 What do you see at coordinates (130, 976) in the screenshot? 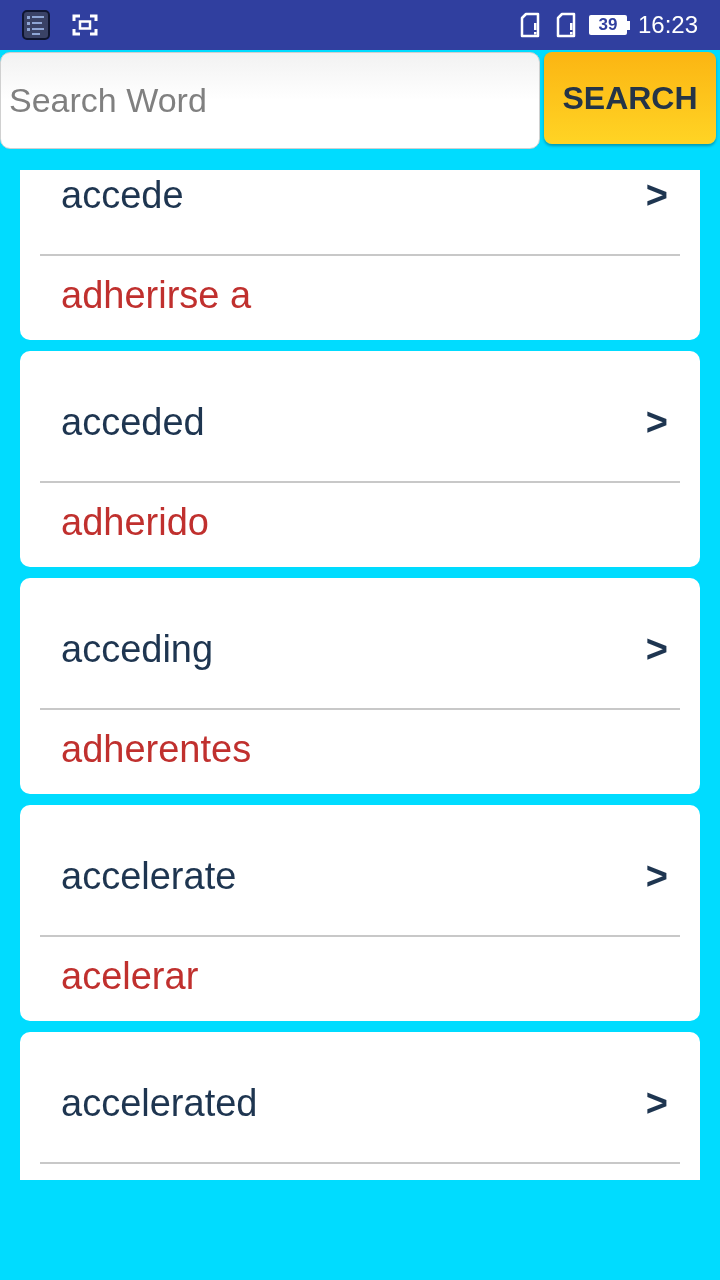
I see `spanish-translation: acelerar` at bounding box center [130, 976].